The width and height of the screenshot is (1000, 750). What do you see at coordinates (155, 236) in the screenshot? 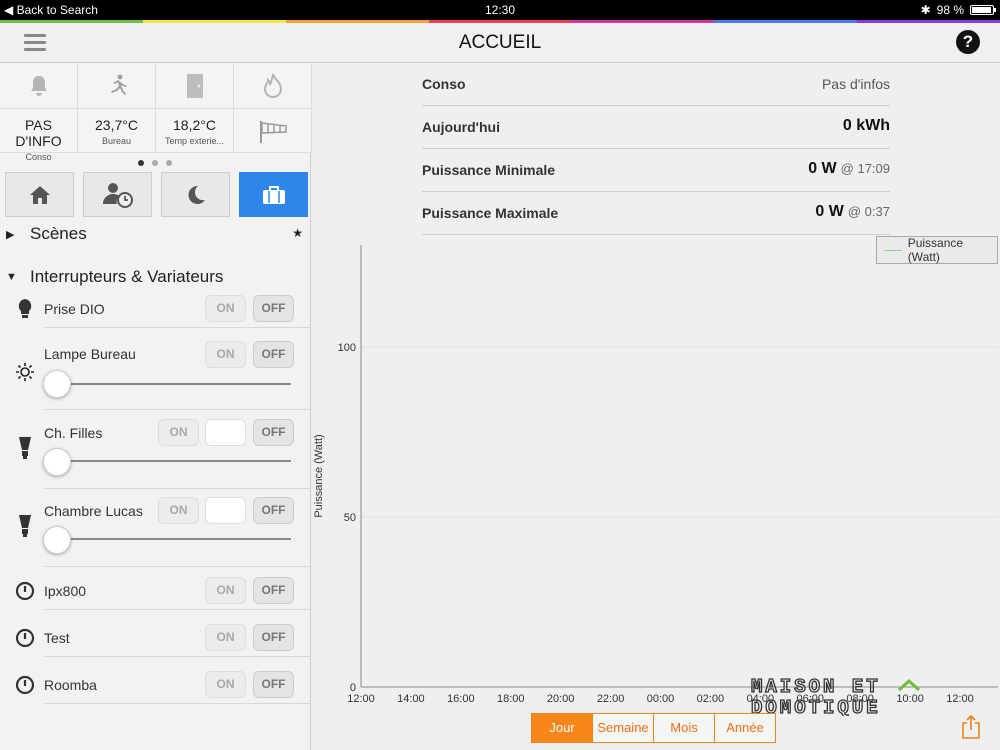
I see `scenes-header: ▶ Scènes ★` at bounding box center [155, 236].